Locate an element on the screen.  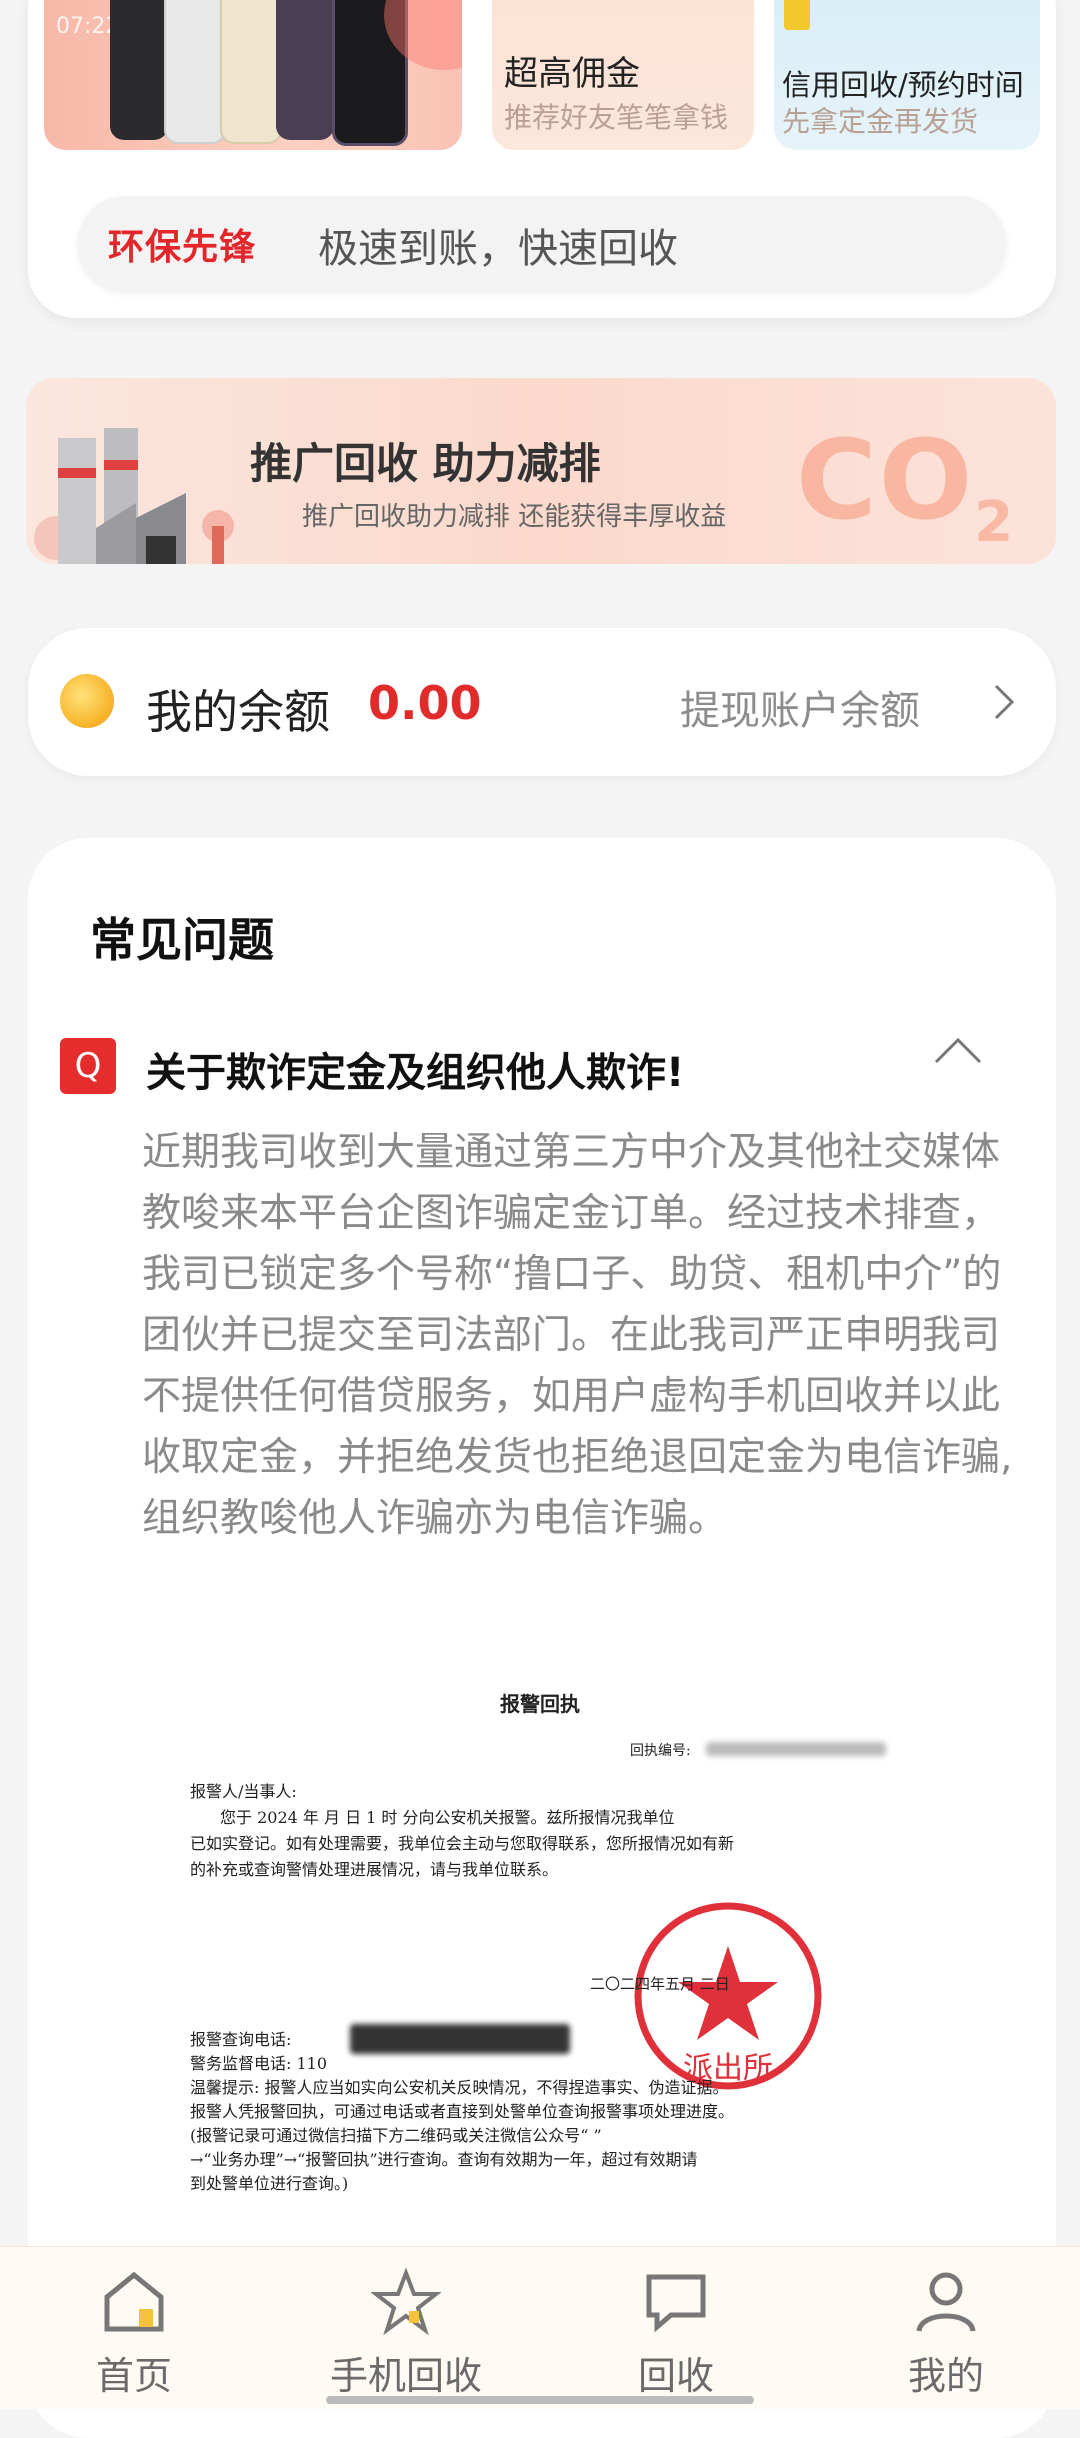
bottom-nav: 首页 手机回收 回收 我的 is located at coordinates (540, 2327).